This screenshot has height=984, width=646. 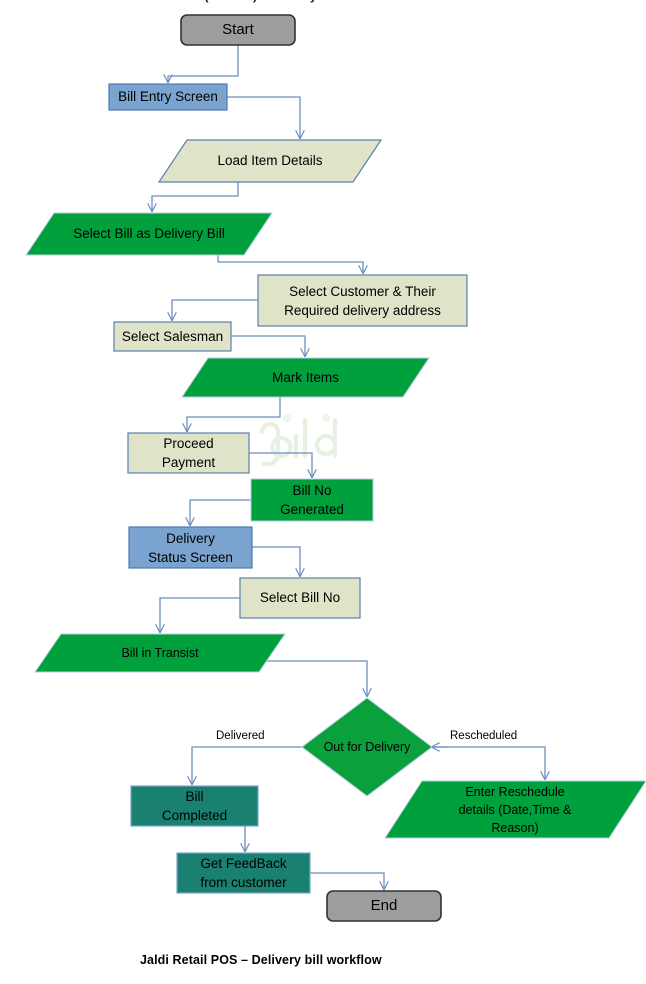 What do you see at coordinates (194, 806) in the screenshot?
I see `node-shape-bill-completed` at bounding box center [194, 806].